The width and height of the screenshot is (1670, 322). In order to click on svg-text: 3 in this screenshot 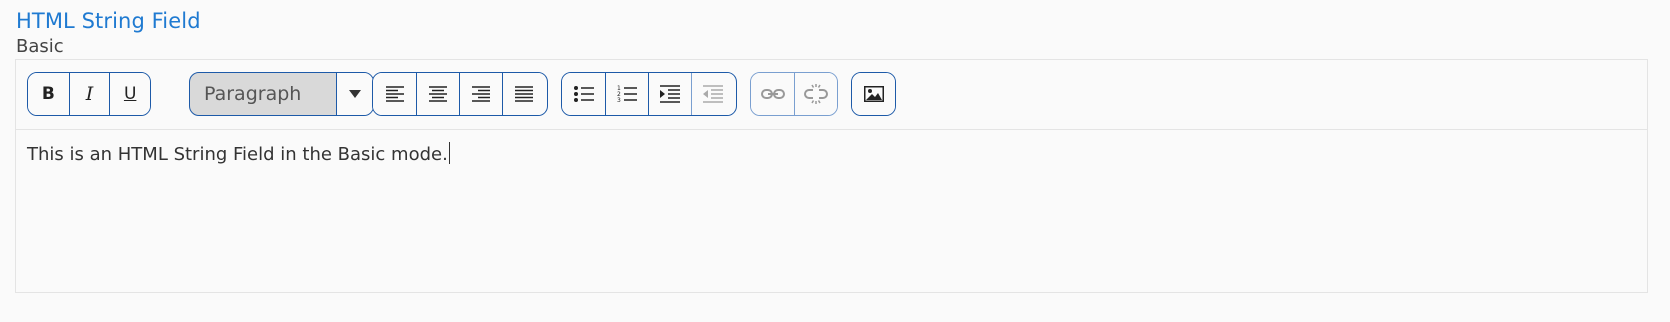, I will do `click(619, 100)`.